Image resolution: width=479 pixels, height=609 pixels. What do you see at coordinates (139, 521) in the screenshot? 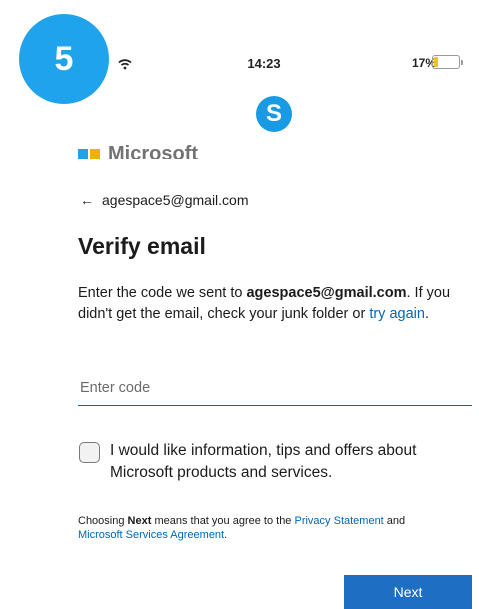
I see `terms-next-bold: Next` at bounding box center [139, 521].